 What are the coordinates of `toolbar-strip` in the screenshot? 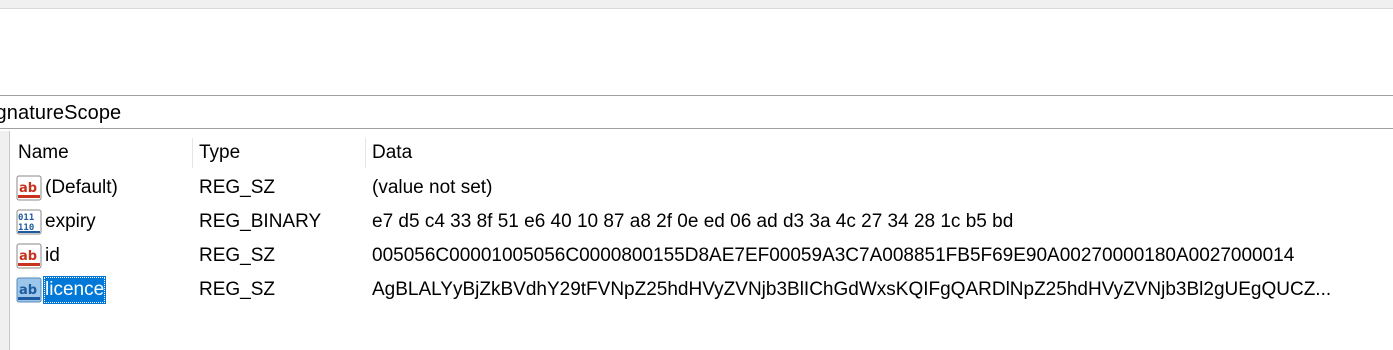 It's located at (696, 4).